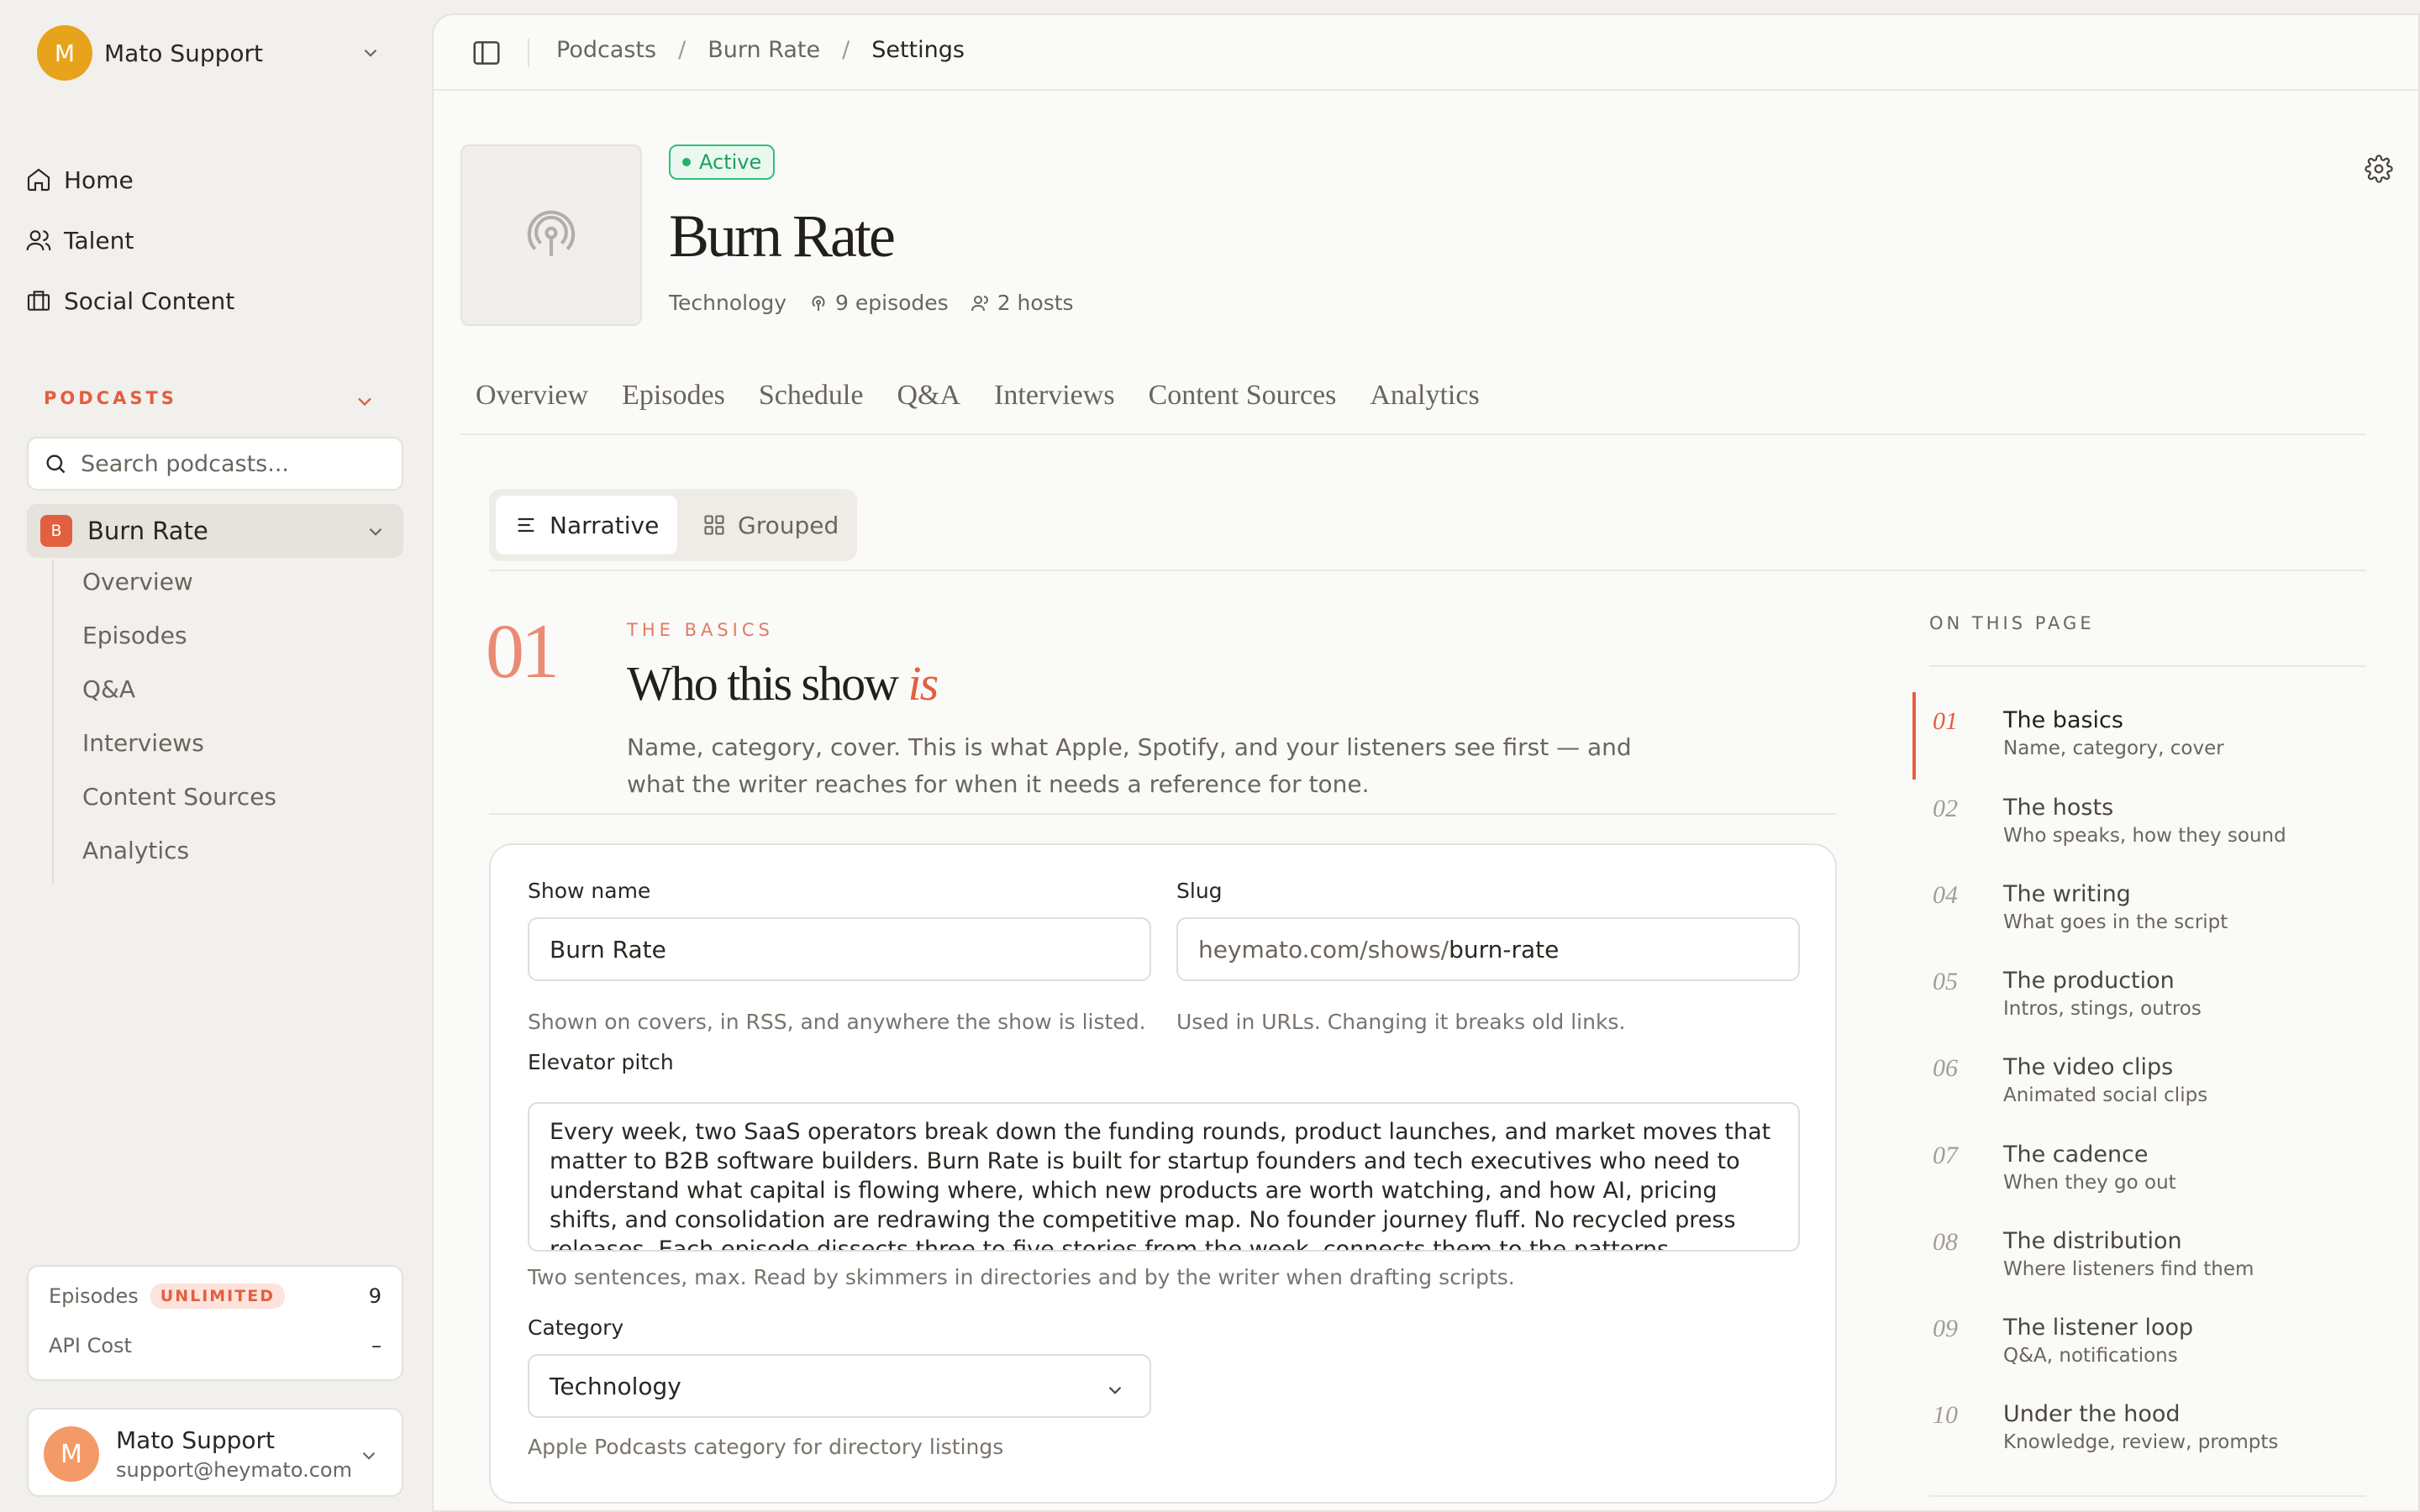  Describe the element at coordinates (2076, 1155) in the screenshot. I see `toc-title: The cadence` at that location.